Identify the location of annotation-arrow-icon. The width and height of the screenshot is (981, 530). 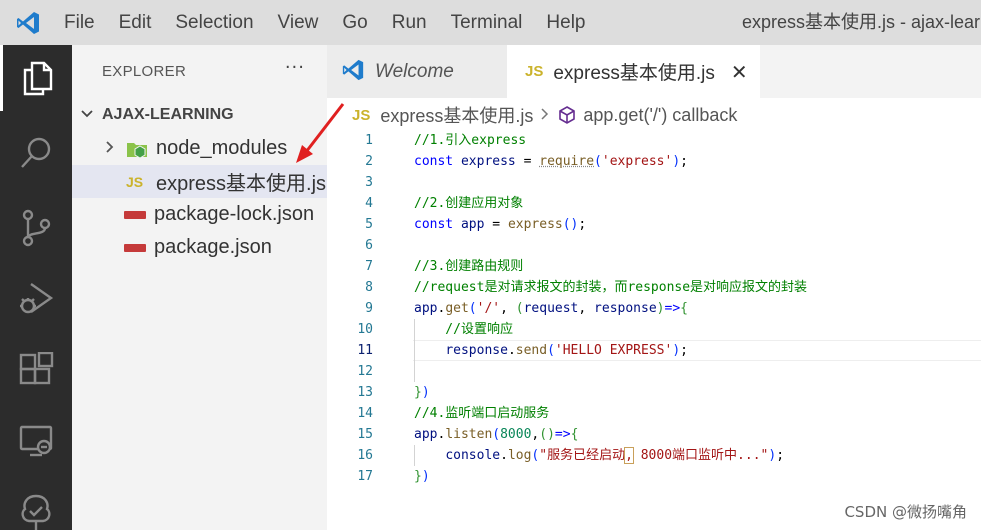
(320, 133).